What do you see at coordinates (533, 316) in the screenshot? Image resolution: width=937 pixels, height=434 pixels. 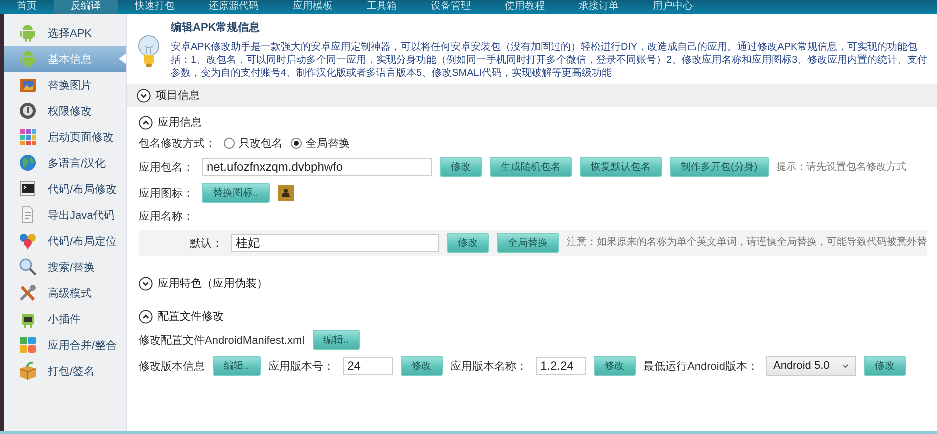 I see `section-header: 配置文件修改` at bounding box center [533, 316].